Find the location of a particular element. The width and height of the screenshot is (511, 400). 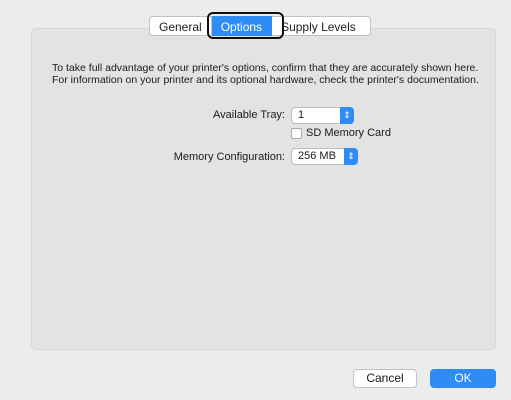

tab-bar: General Options Supply Levels is located at coordinates (260, 26).